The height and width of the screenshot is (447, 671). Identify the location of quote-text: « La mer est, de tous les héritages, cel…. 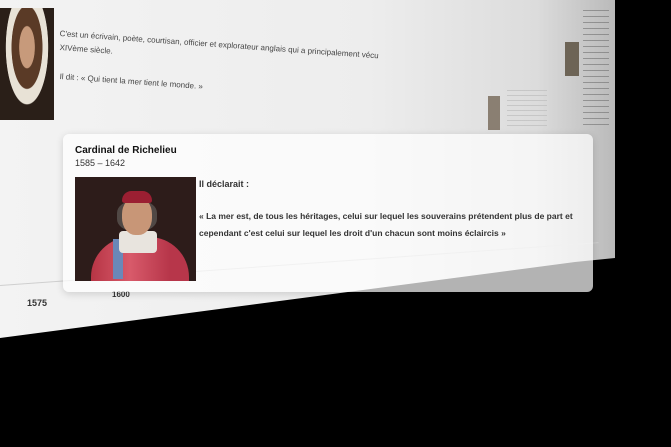
(386, 224).